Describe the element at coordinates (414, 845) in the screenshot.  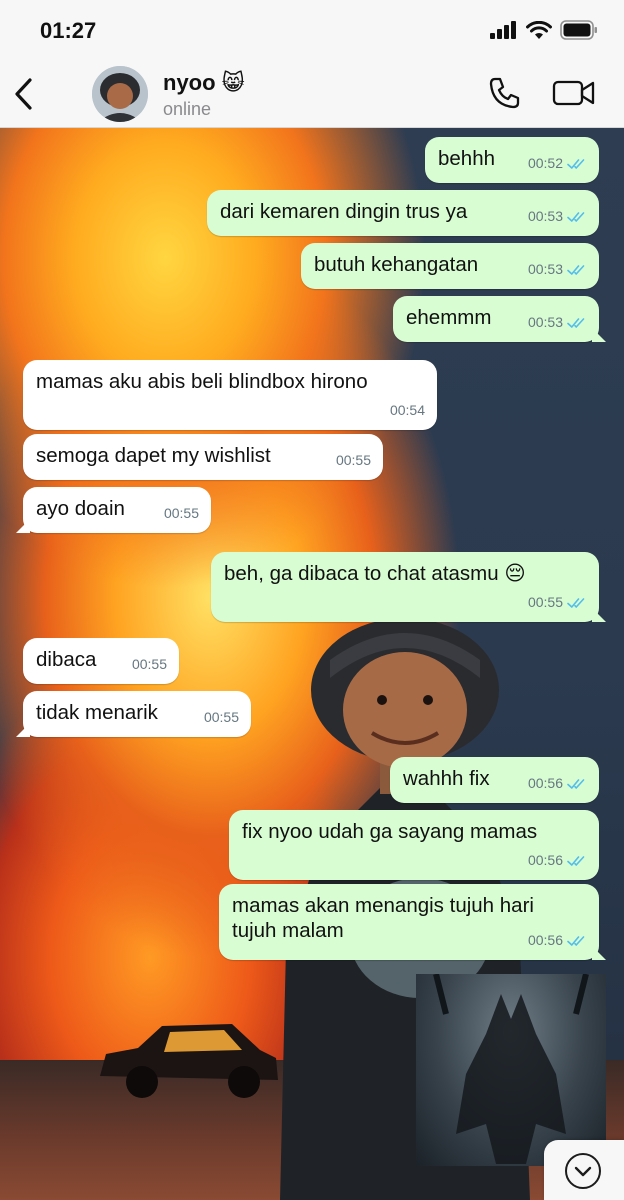
I see `message-bubble-outgoing: fix nyoo udah ga sayang mamas 00:56` at that location.